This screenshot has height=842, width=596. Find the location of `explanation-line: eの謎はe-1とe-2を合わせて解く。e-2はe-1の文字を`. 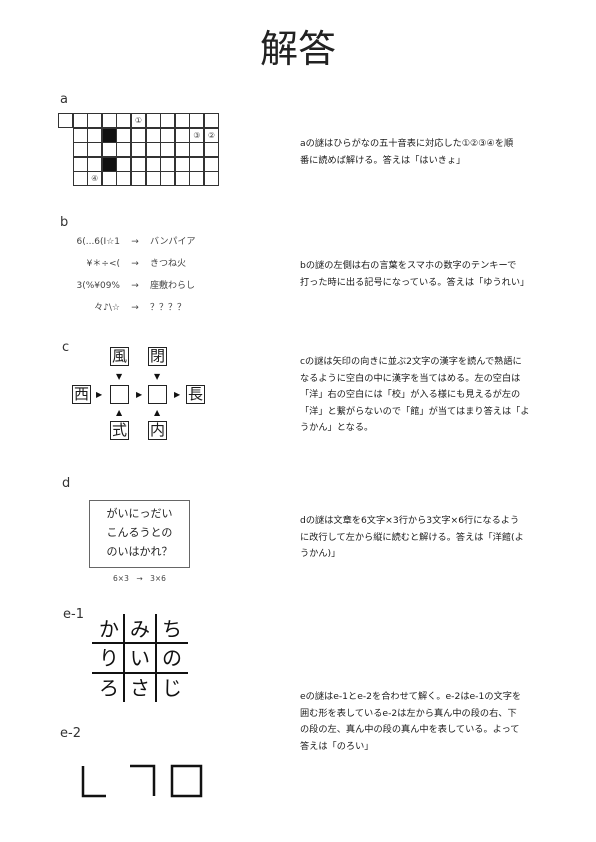

explanation-line: eの謎はe-1とe-2を合わせて解く。e-2はe-1の文字を is located at coordinates (411, 696).